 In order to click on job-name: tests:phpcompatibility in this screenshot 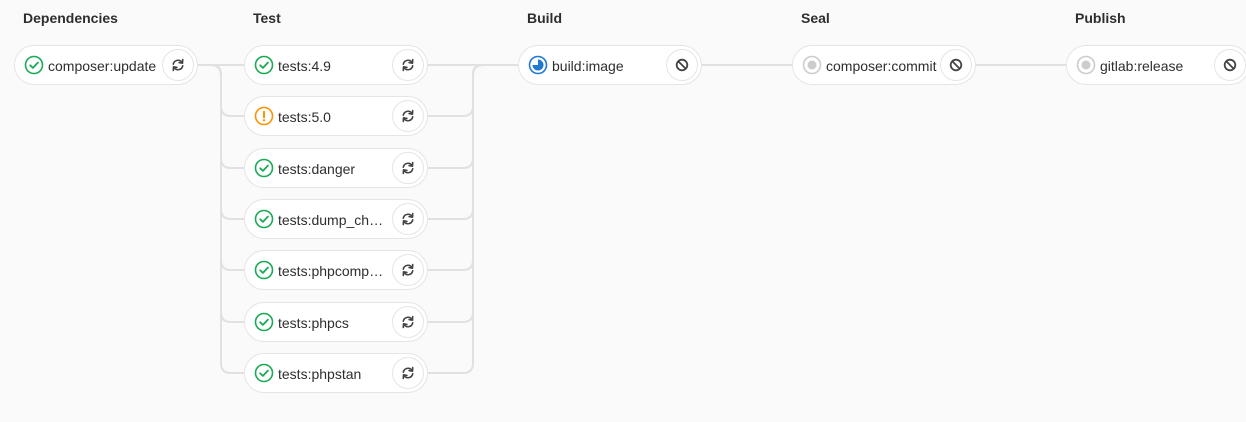, I will do `click(334, 271)`.